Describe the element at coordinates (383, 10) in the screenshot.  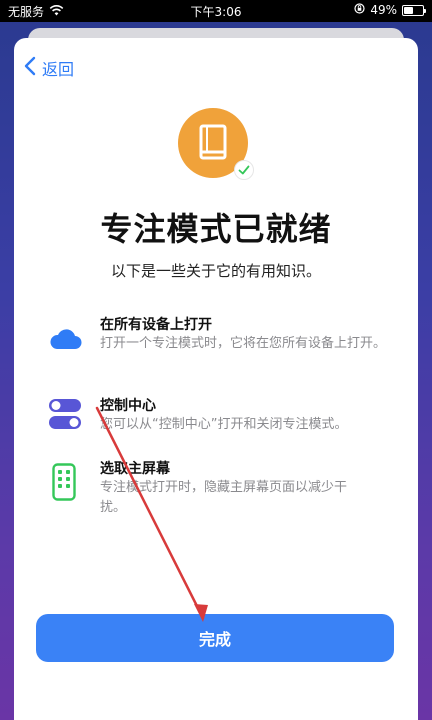
I see `battery-percent: 49%` at that location.